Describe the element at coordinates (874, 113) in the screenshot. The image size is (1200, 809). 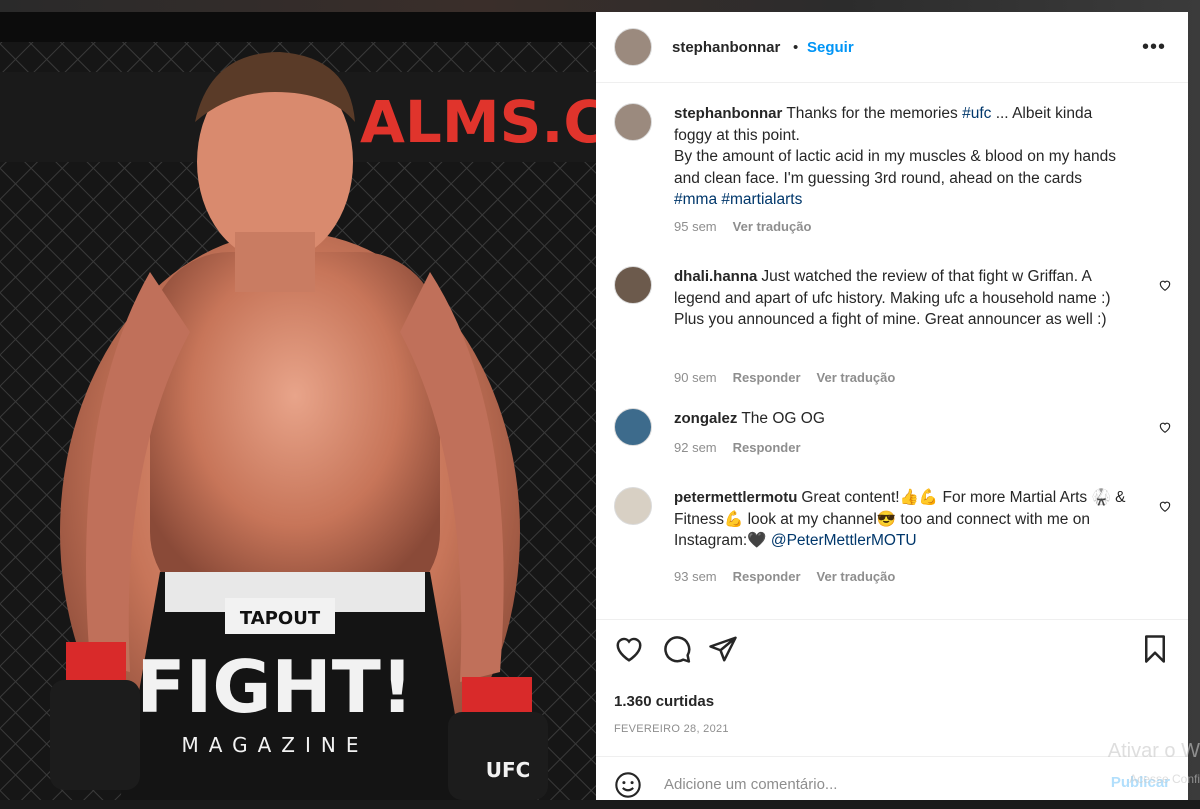
I see `caption-part: Thanks for the memories` at that location.